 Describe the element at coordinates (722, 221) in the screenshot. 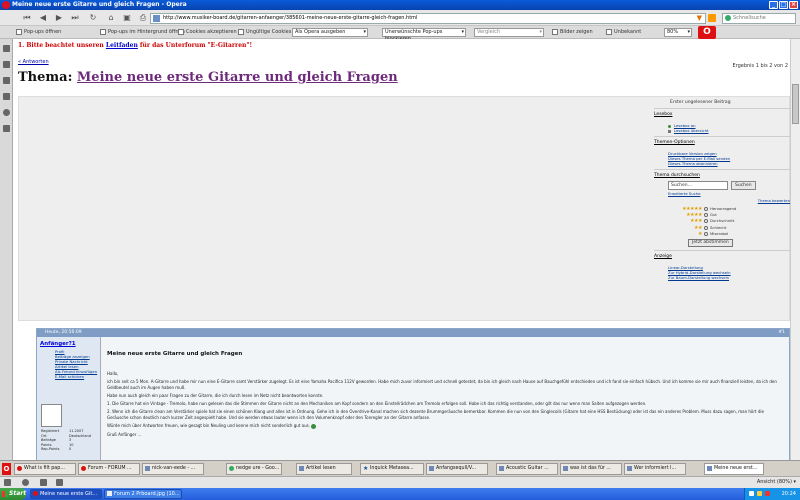

I see `rating-label: Durchschnitt` at that location.